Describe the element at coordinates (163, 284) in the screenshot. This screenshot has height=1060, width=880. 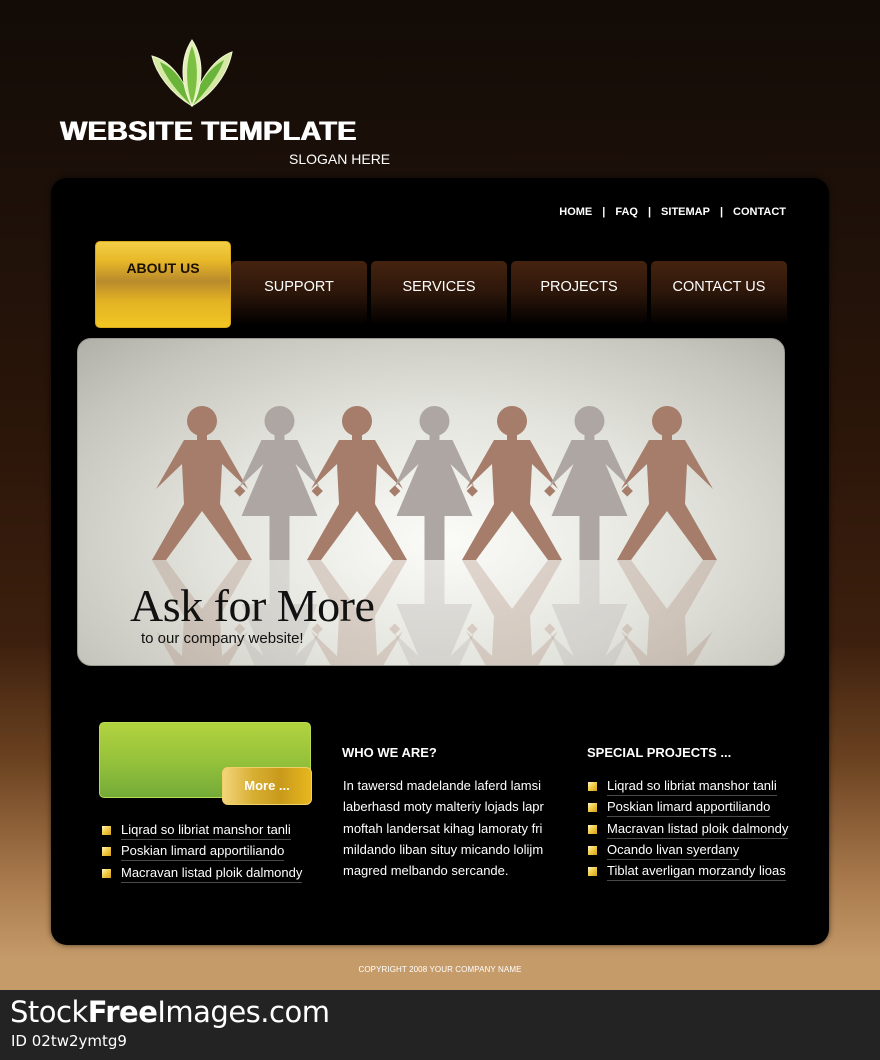
I see `nav-tab-about-us: ABOUT US` at that location.